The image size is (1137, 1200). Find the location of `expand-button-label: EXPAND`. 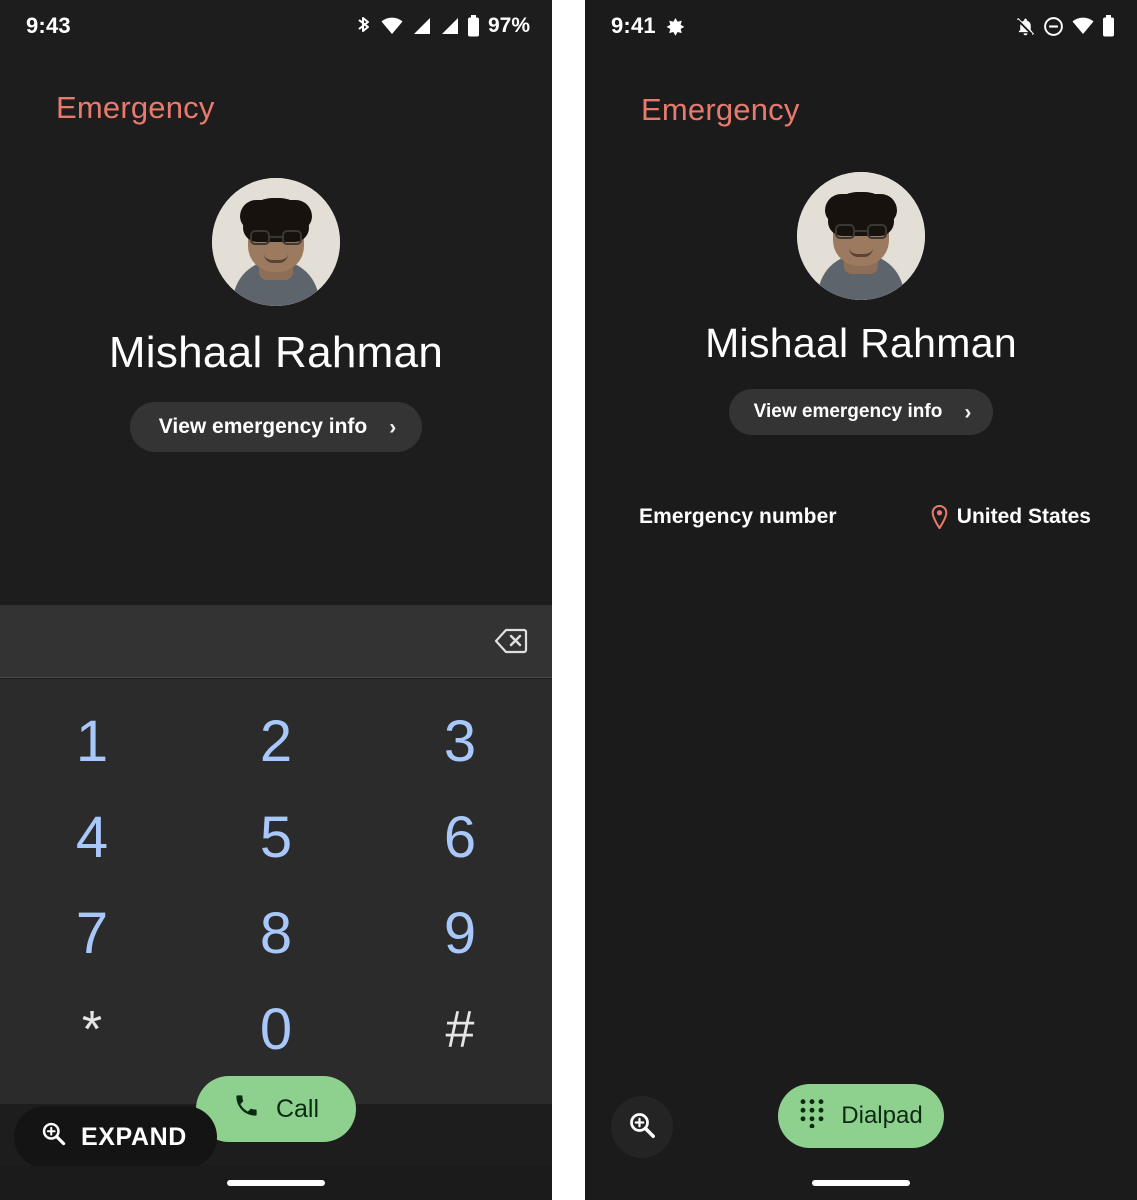

expand-button-label: EXPAND is located at coordinates (134, 1136).